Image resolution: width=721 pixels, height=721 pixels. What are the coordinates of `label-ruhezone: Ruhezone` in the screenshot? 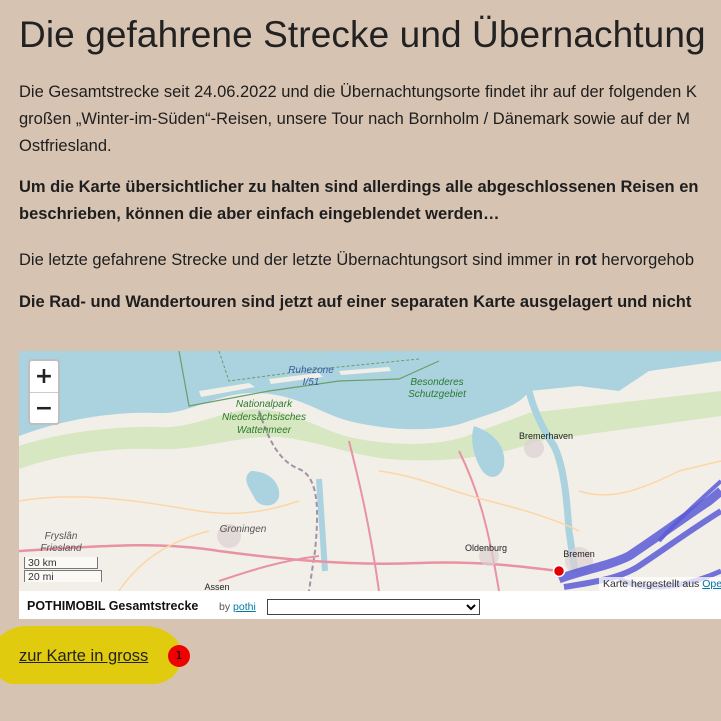 It's located at (311, 370).